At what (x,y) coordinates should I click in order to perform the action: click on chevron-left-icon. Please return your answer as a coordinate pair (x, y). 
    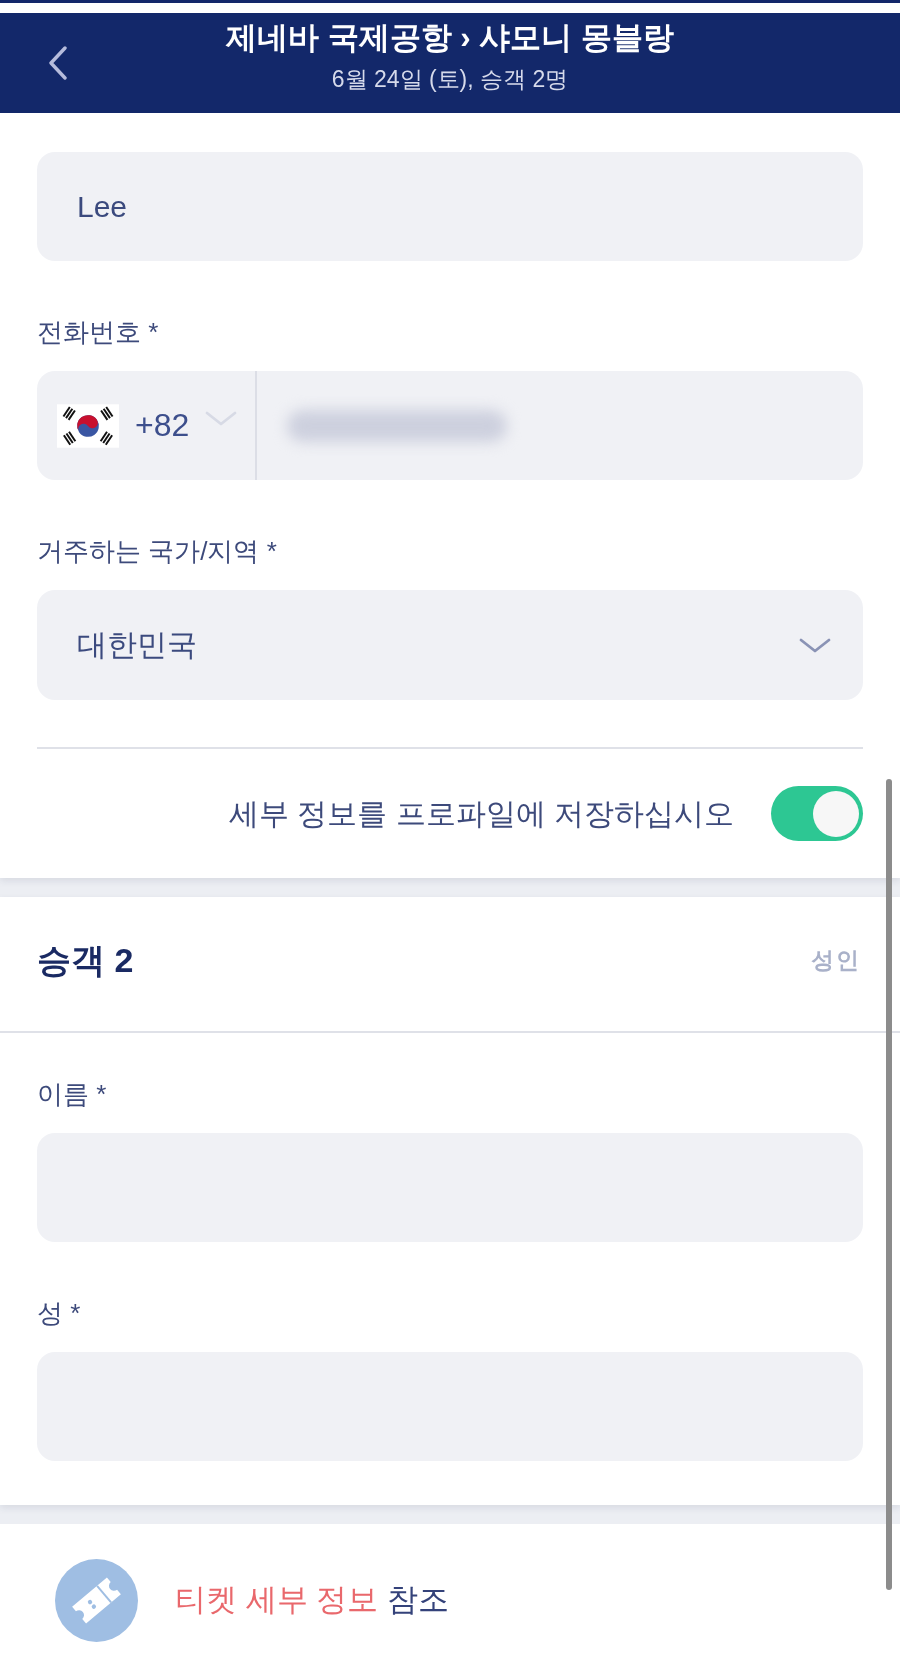
    Looking at the image, I should click on (58, 63).